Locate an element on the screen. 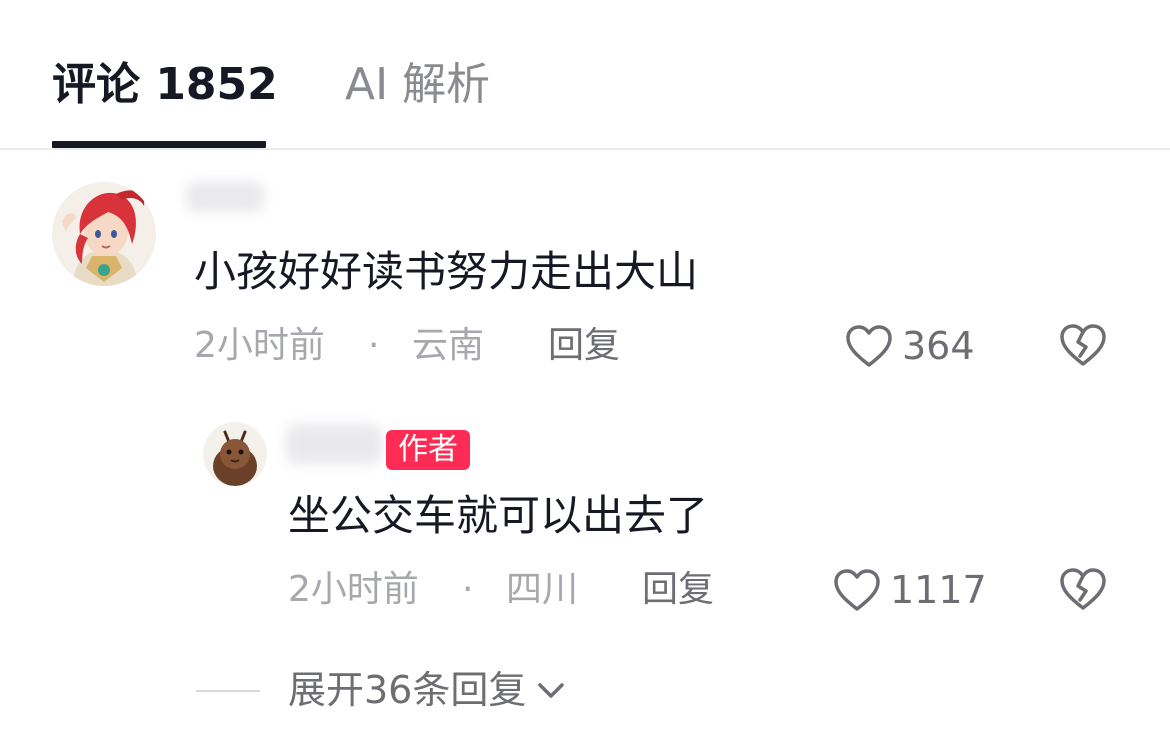 Image resolution: width=1170 pixels, height=750 pixels. reply-username-obscured is located at coordinates (334, 444).